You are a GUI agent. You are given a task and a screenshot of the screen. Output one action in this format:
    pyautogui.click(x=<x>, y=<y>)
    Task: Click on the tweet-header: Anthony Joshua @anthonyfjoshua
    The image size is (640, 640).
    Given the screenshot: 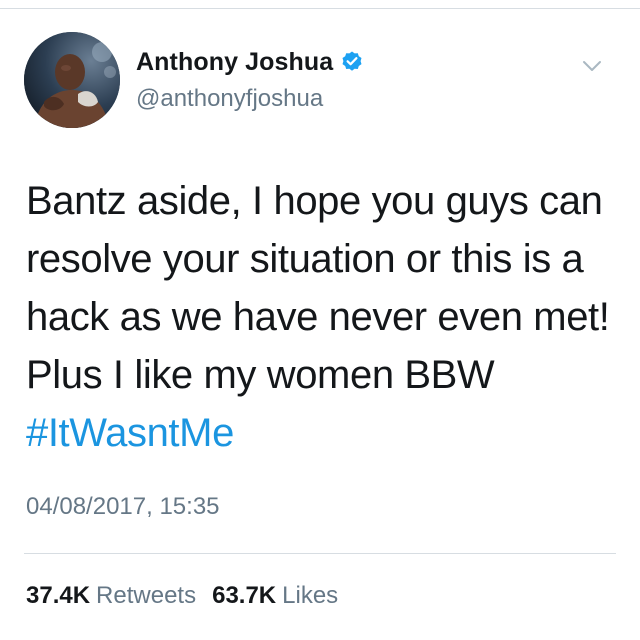 What is the action you would take?
    pyautogui.click(x=324, y=80)
    